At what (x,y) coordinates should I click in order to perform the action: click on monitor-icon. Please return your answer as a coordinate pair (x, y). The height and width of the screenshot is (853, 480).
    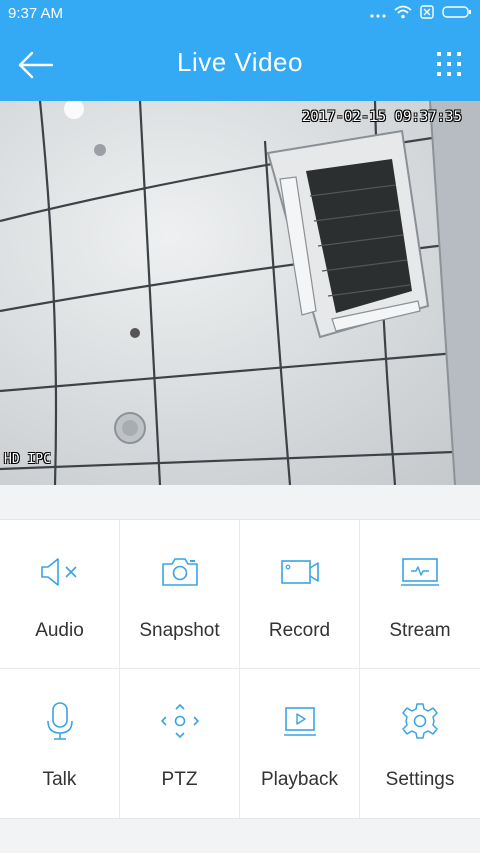
    Looking at the image, I should click on (420, 572).